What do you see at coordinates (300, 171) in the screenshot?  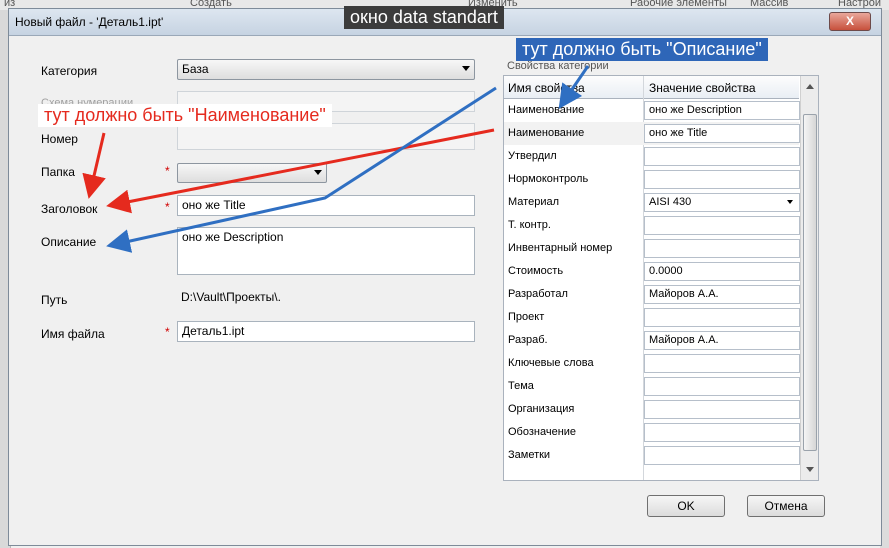 I see `red-arrow-long` at bounding box center [300, 171].